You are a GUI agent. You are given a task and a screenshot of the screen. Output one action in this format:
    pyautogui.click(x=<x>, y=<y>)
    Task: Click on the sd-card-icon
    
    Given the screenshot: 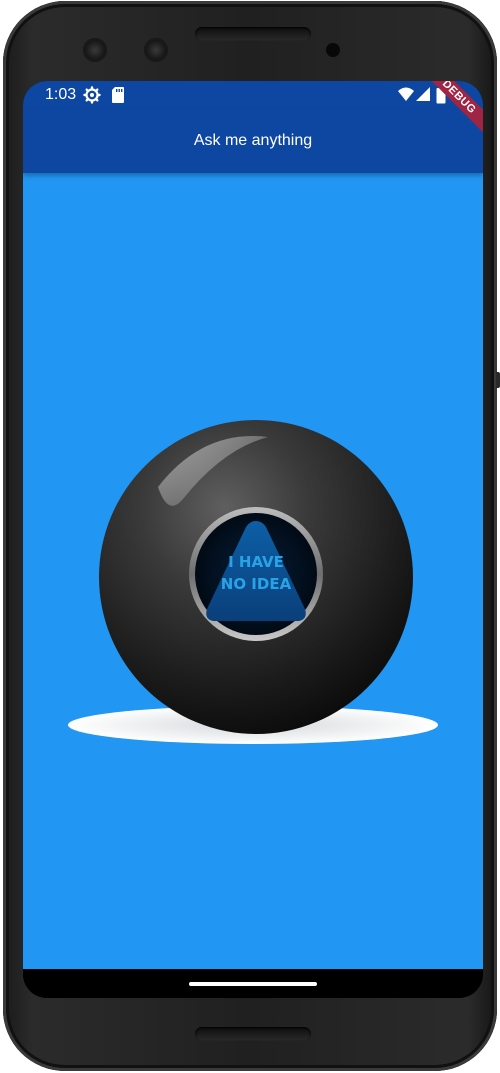 What is the action you would take?
    pyautogui.click(x=118, y=95)
    